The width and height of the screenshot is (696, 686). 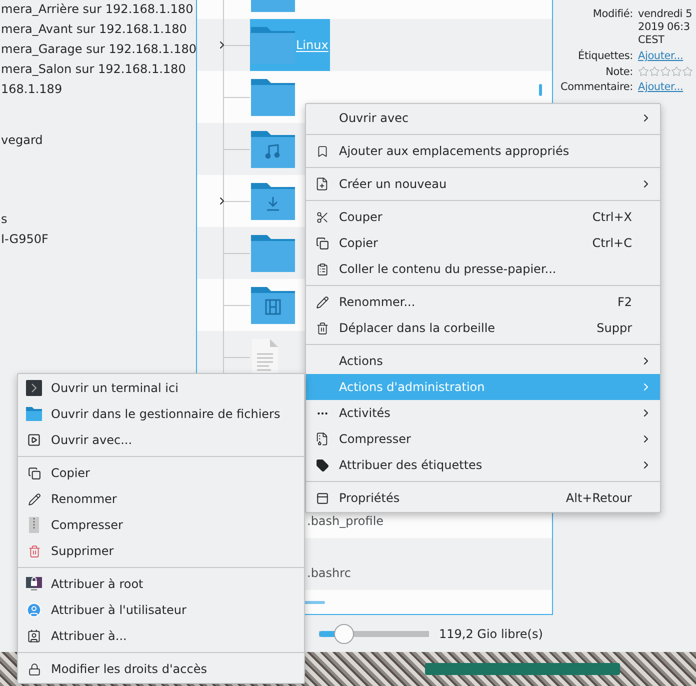 I want to click on free-space-text: 119,2 Gio libre(s), so click(x=491, y=633).